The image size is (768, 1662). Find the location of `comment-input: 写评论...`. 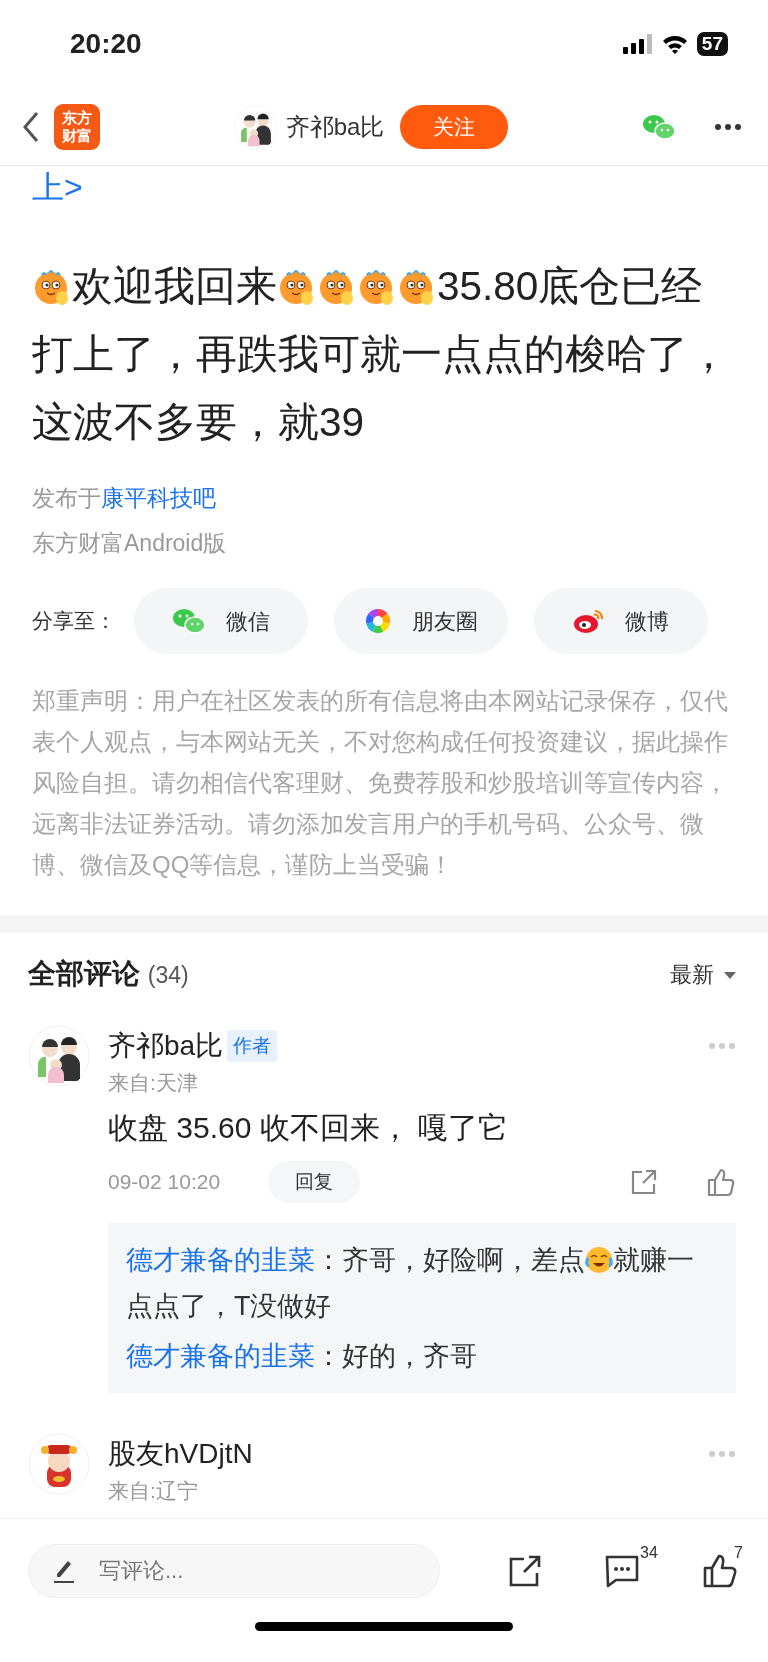

comment-input: 写评论... is located at coordinates (237, 1570).